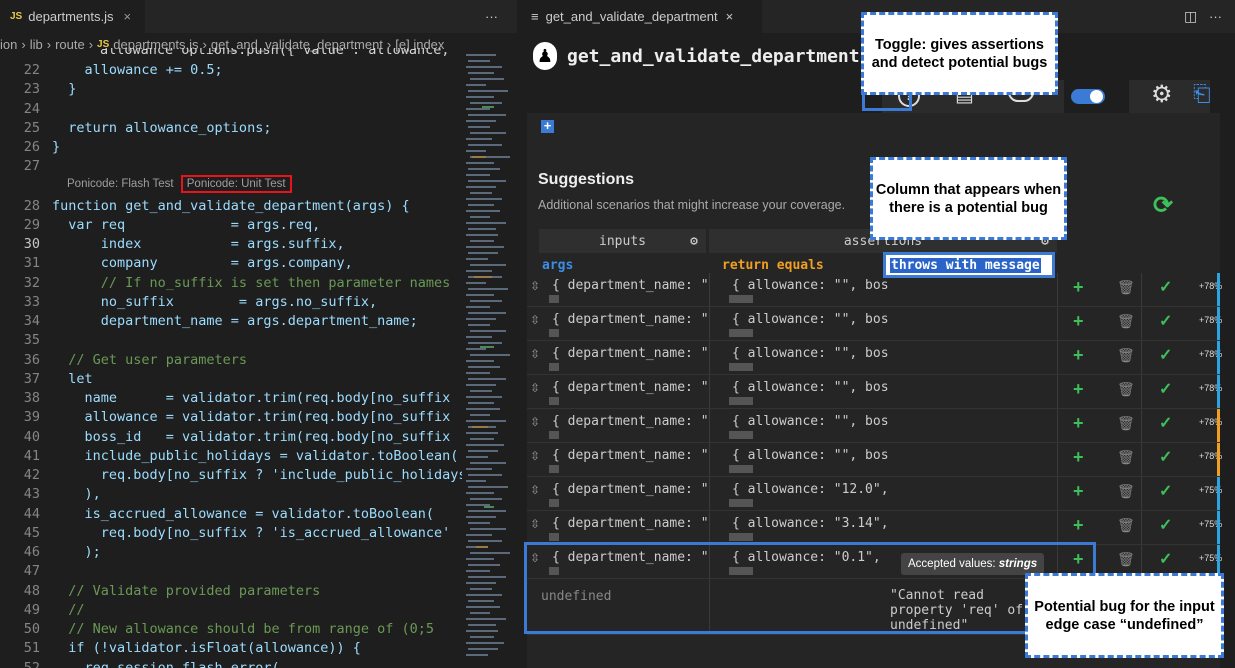 Image resolution: width=1235 pixels, height=668 pixels. Describe the element at coordinates (8, 44) in the screenshot. I see `breadcrumb-item: ion` at that location.